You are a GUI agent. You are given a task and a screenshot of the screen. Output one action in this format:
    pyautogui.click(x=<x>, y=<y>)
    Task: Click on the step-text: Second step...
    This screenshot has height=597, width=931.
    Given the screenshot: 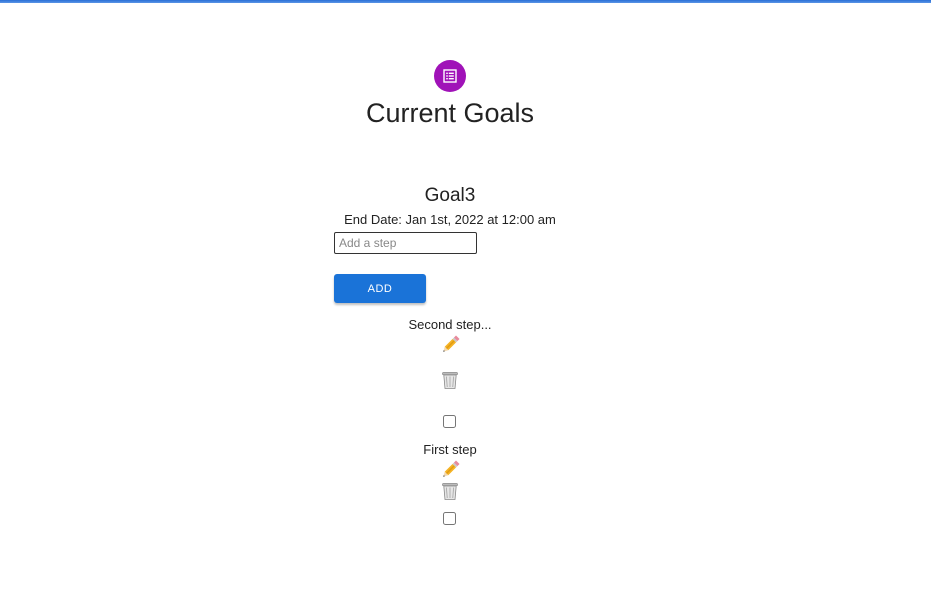 What is the action you would take?
    pyautogui.click(x=450, y=324)
    